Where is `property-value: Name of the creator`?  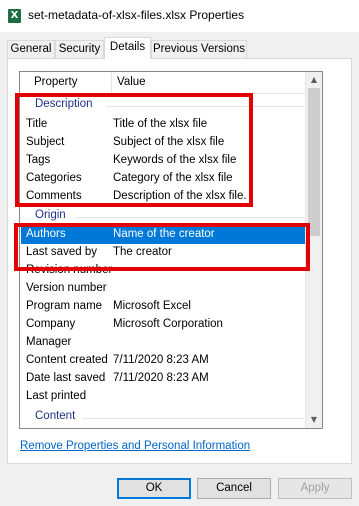
property-value: Name of the creator is located at coordinates (164, 234).